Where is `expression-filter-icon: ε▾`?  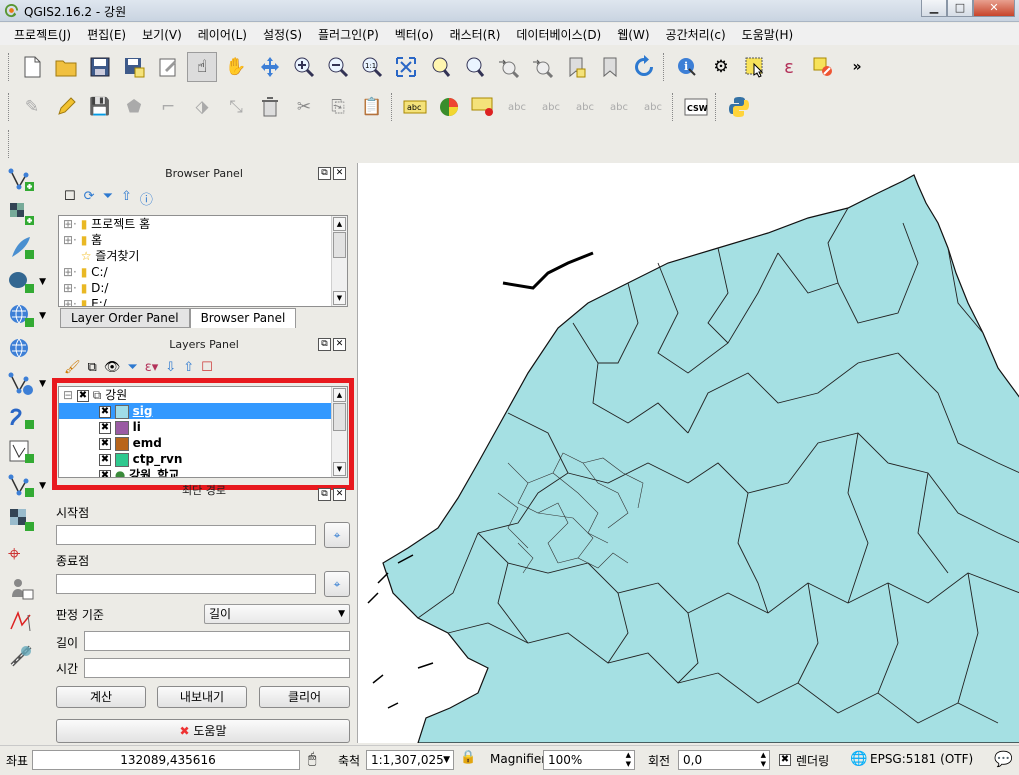 expression-filter-icon: ε▾ is located at coordinates (152, 367).